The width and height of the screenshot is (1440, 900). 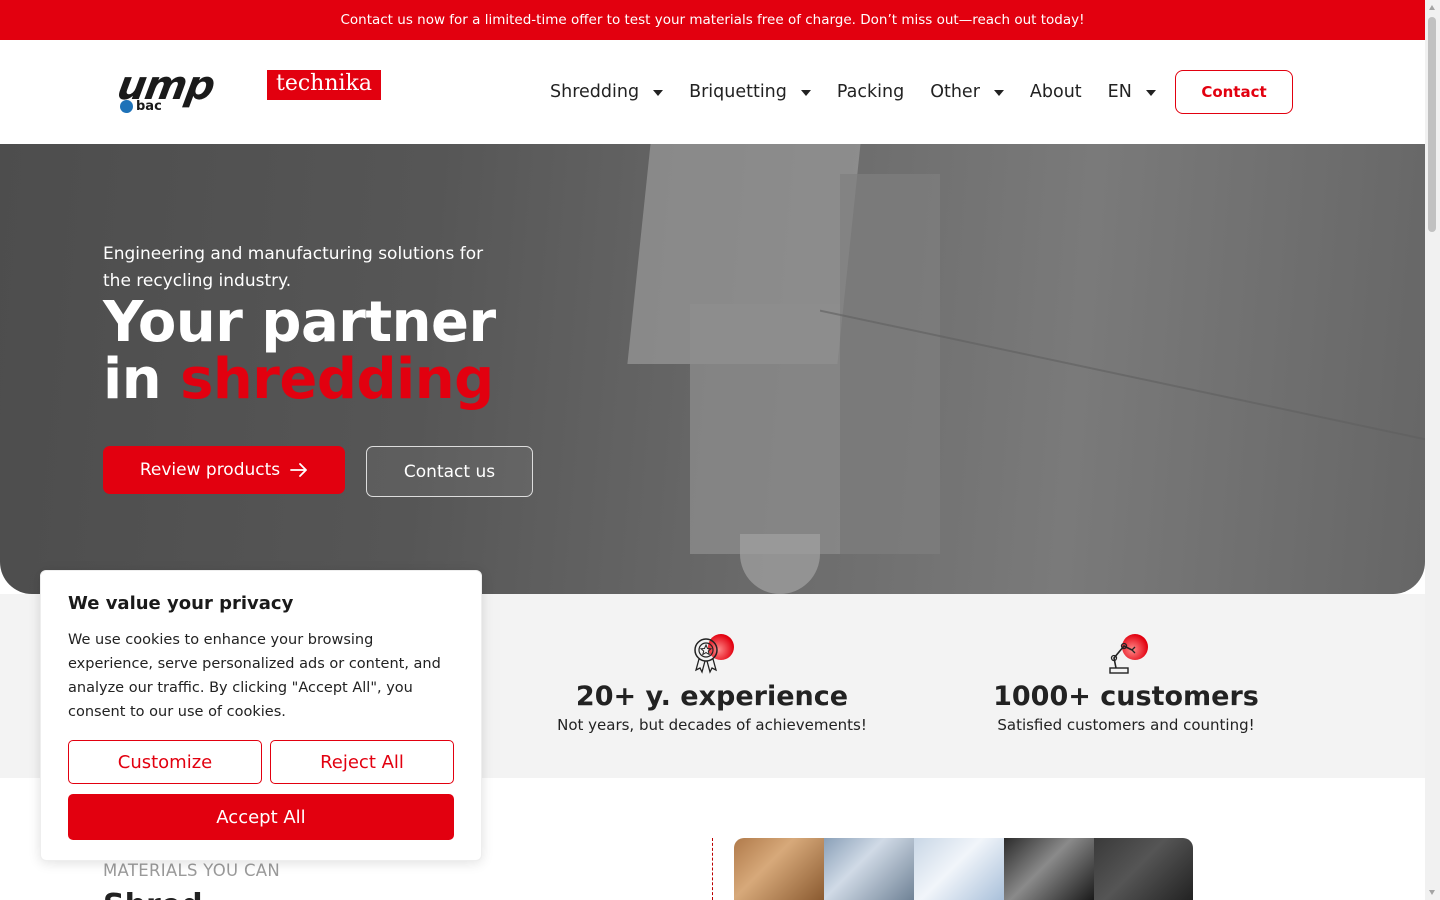 I want to click on accept-all-button: Accept All, so click(x=261, y=817).